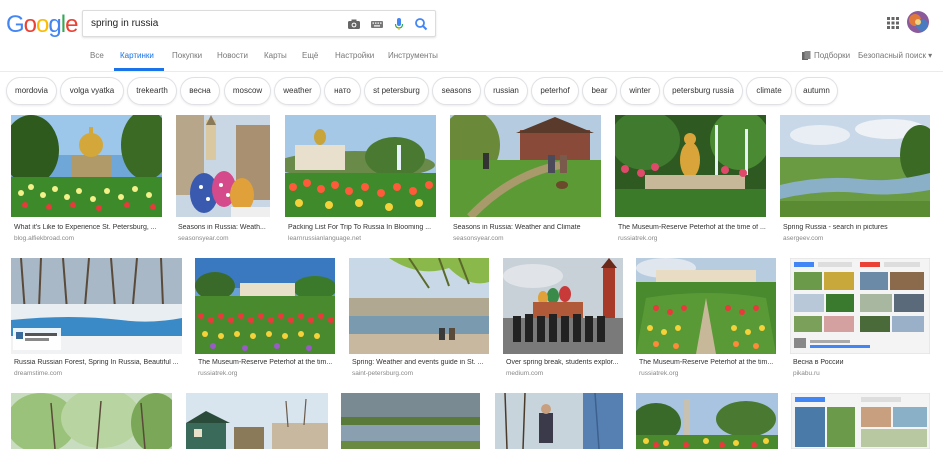 The width and height of the screenshot is (943, 449). What do you see at coordinates (803, 238) in the screenshot?
I see `result-source: asergeev.com` at bounding box center [803, 238].